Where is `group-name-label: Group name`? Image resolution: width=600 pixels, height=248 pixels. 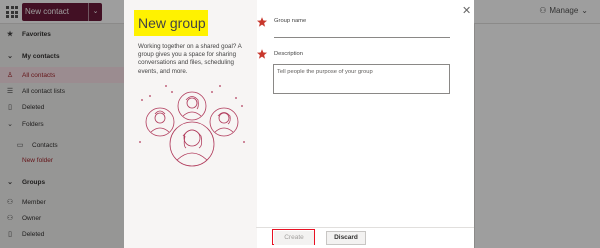 group-name-label: Group name is located at coordinates (290, 21).